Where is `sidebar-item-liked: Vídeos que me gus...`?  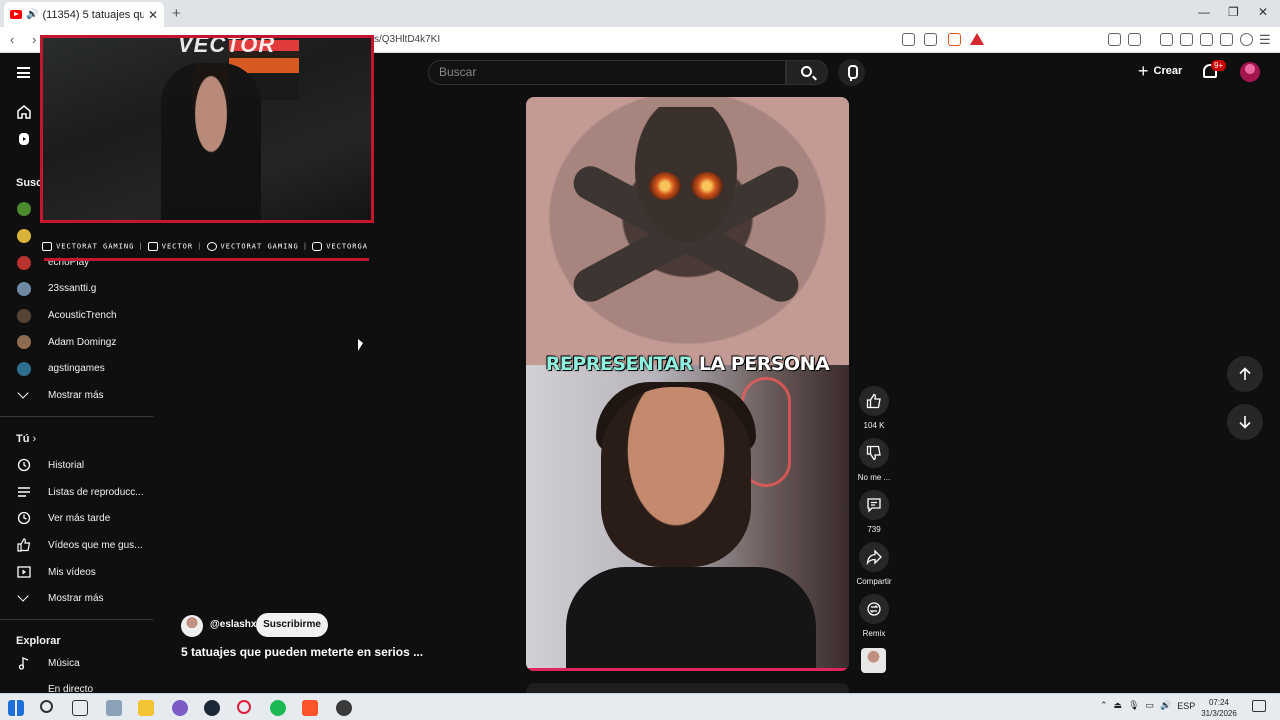
sidebar-item-liked: Vídeos que me gus... is located at coordinates (95, 545).